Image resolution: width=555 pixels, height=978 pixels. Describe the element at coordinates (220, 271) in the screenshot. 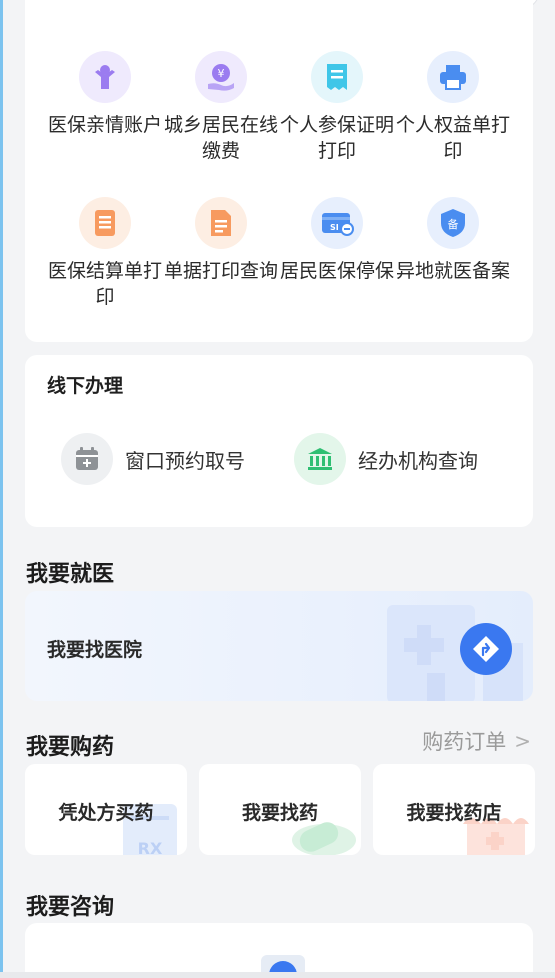

I see `service-label: 单据打印查询` at that location.